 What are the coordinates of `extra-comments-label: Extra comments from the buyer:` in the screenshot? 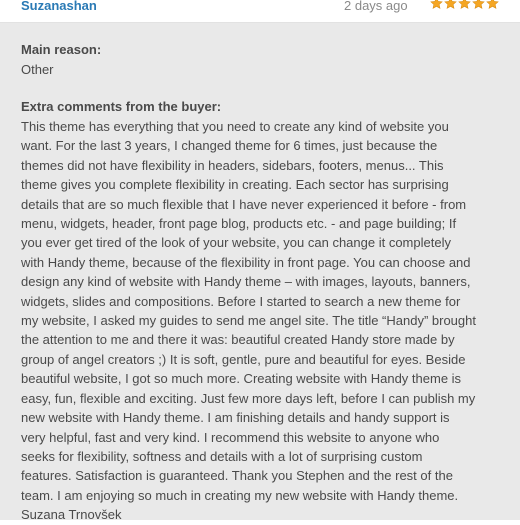 It's located at (121, 106).